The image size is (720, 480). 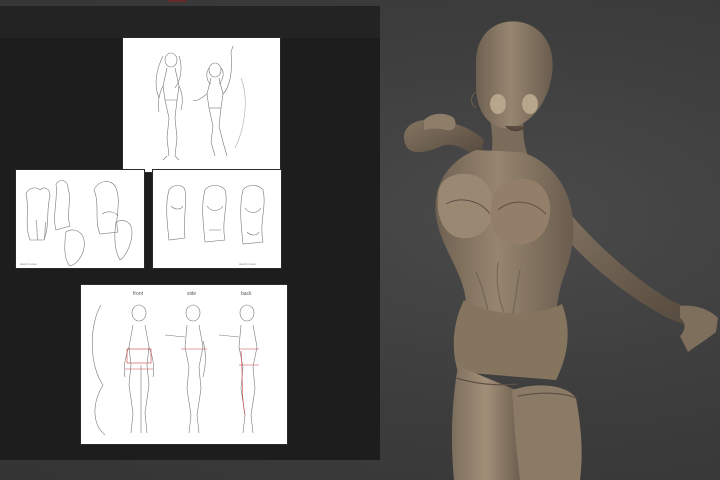 I want to click on reference-image-torso-front: sketch notes, so click(x=217, y=219).